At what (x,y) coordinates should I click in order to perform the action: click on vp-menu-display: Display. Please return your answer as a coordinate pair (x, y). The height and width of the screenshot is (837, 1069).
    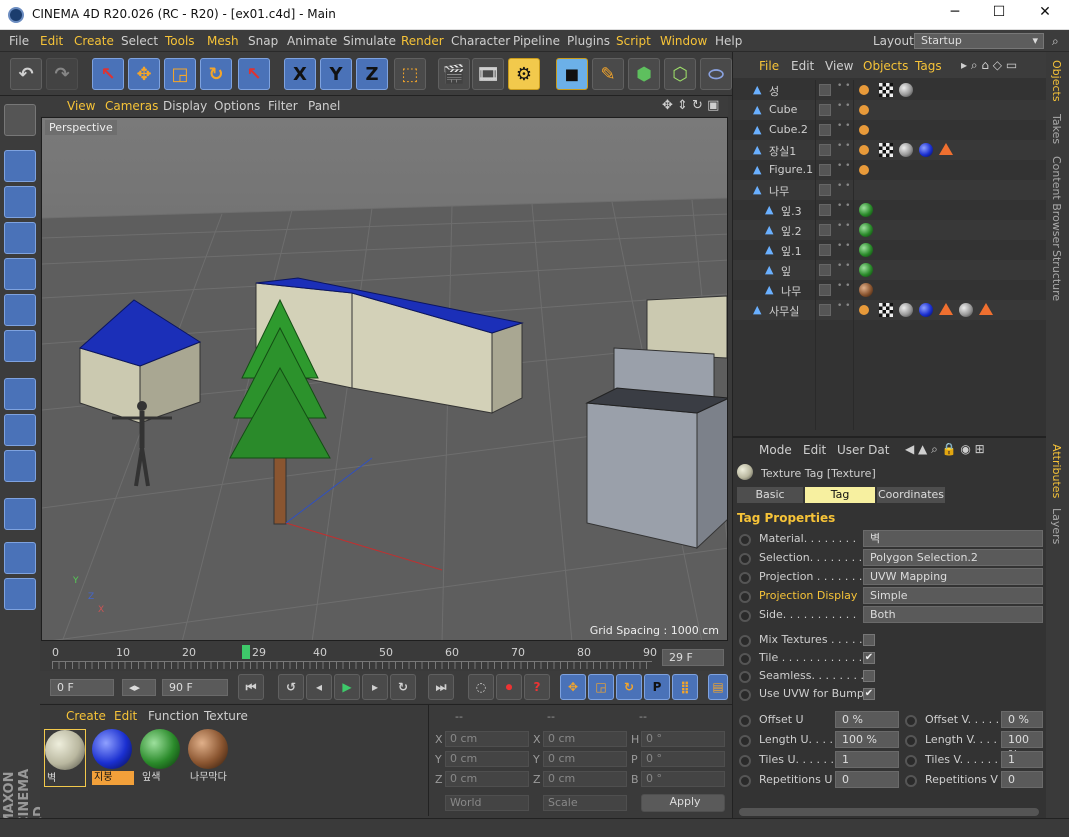
    Looking at the image, I should click on (185, 106).